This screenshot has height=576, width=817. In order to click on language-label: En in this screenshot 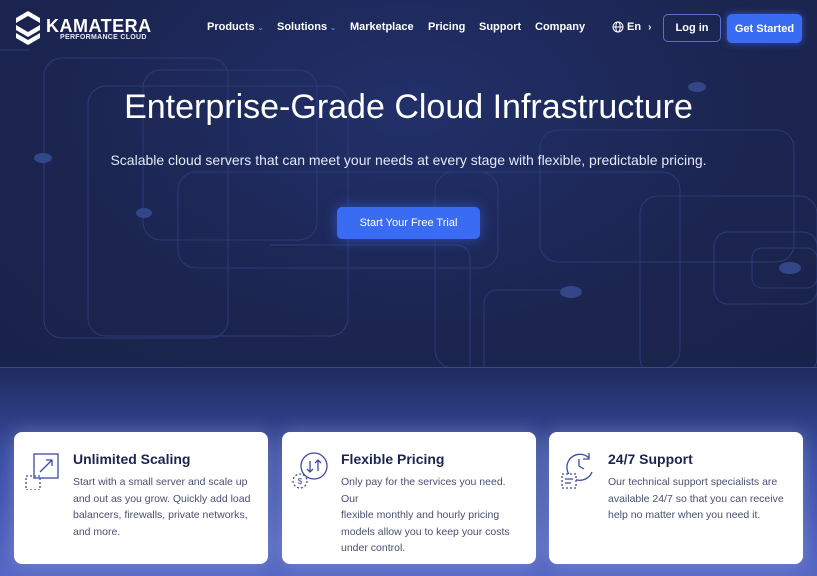, I will do `click(634, 27)`.